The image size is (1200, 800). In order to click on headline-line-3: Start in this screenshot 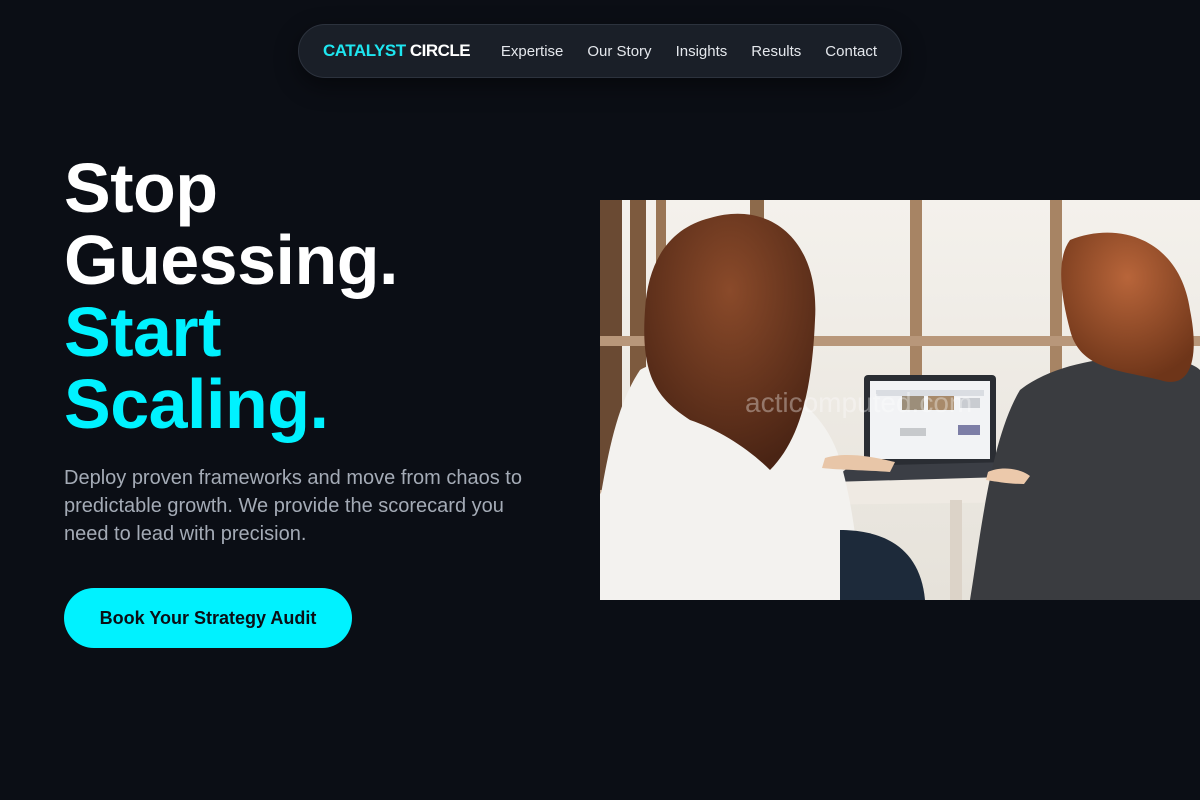, I will do `click(142, 332)`.